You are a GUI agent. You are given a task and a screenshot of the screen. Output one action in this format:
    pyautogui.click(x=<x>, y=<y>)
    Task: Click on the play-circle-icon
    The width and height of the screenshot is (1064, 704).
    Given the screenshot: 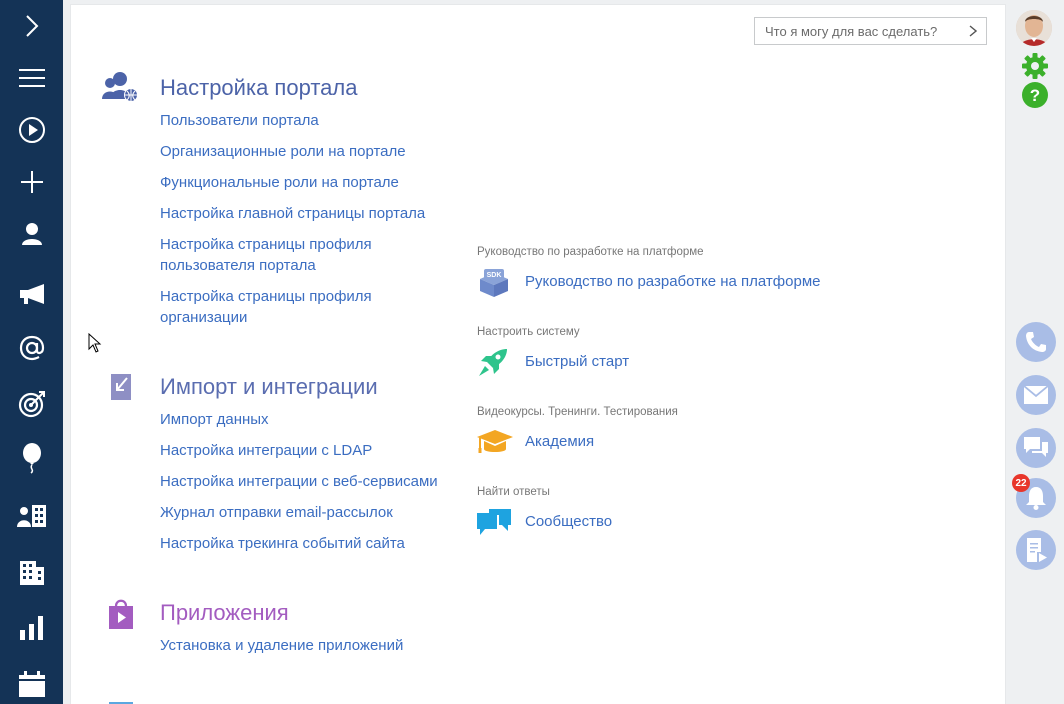 What is the action you would take?
    pyautogui.click(x=31, y=130)
    